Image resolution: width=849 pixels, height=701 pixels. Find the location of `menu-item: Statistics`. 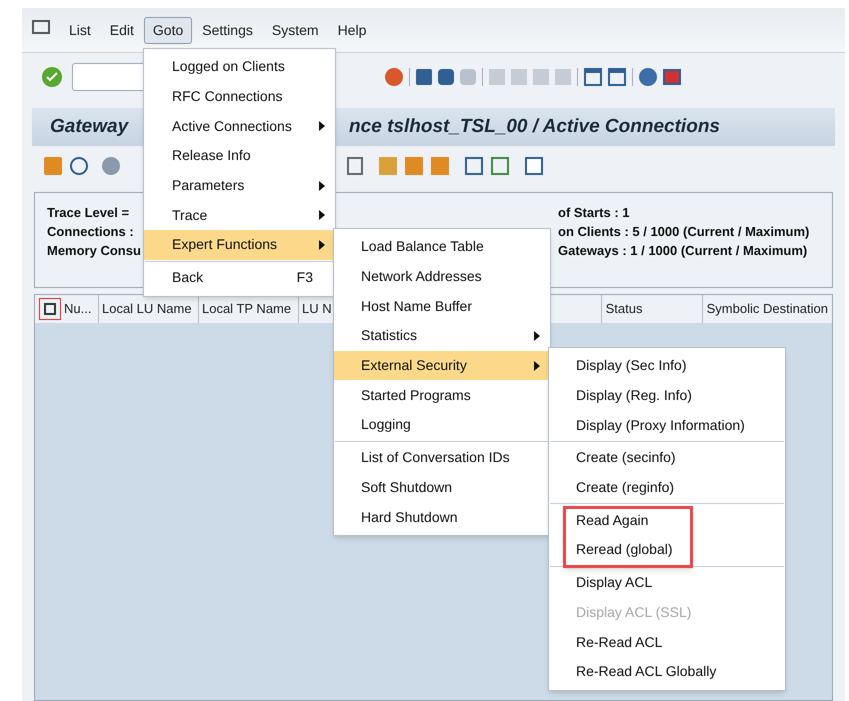

menu-item: Statistics is located at coordinates (442, 336).